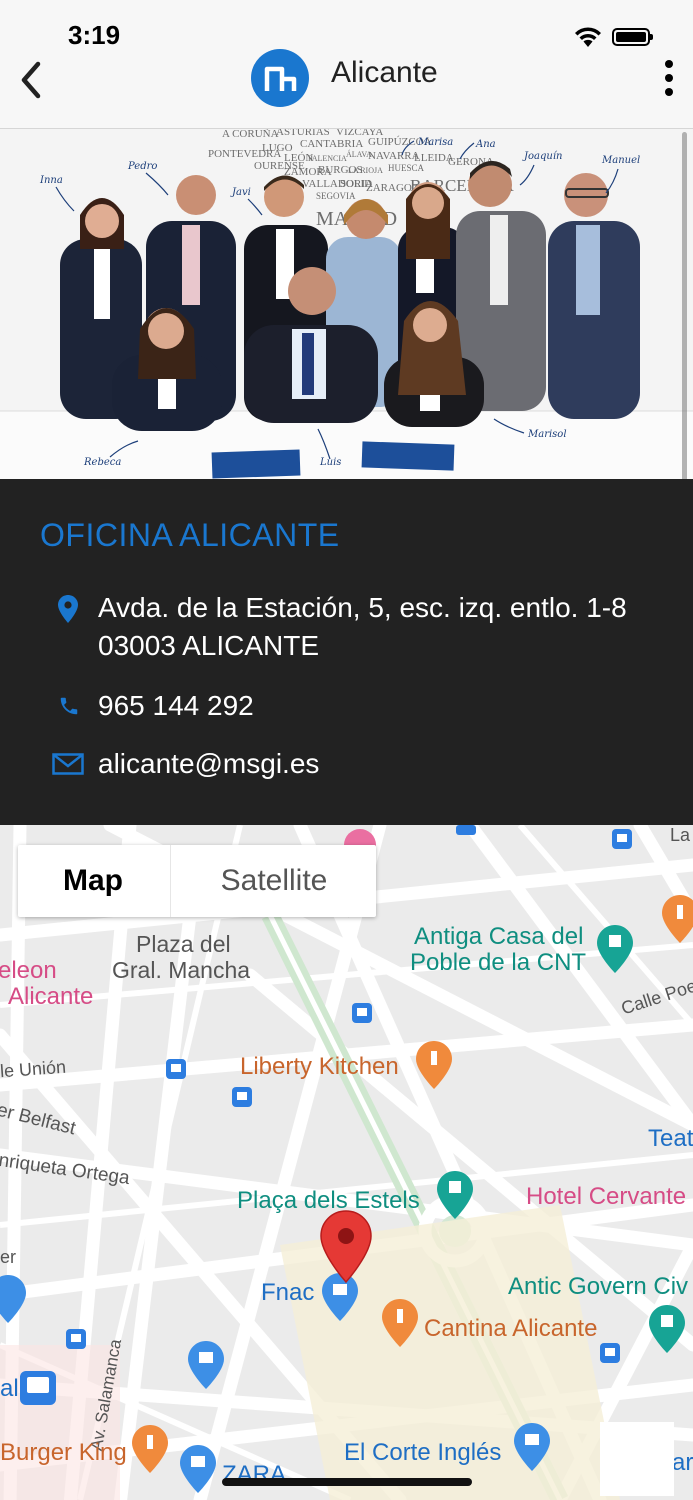 This screenshot has width=693, height=1500. What do you see at coordinates (38, 1388) in the screenshot?
I see `bus-station-icon` at bounding box center [38, 1388].